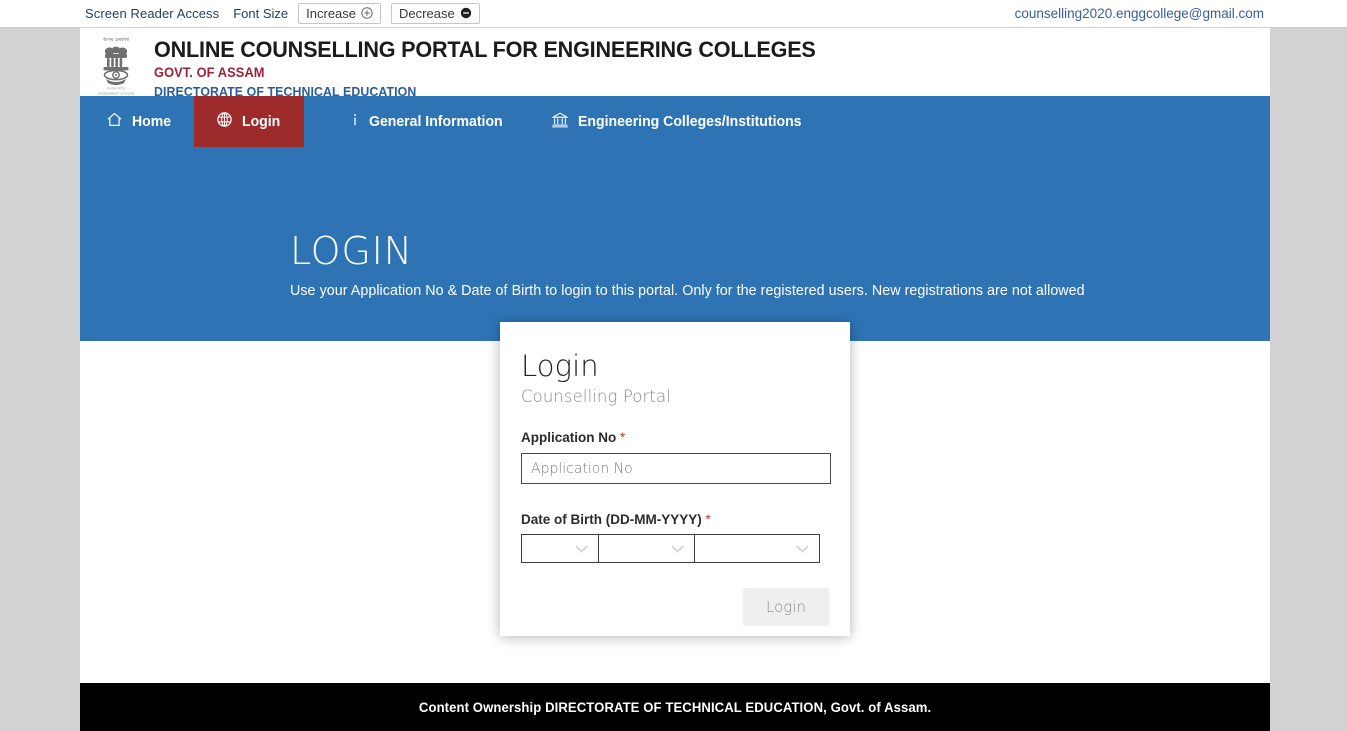  What do you see at coordinates (675, 607) in the screenshot?
I see `login-button-row: Login` at bounding box center [675, 607].